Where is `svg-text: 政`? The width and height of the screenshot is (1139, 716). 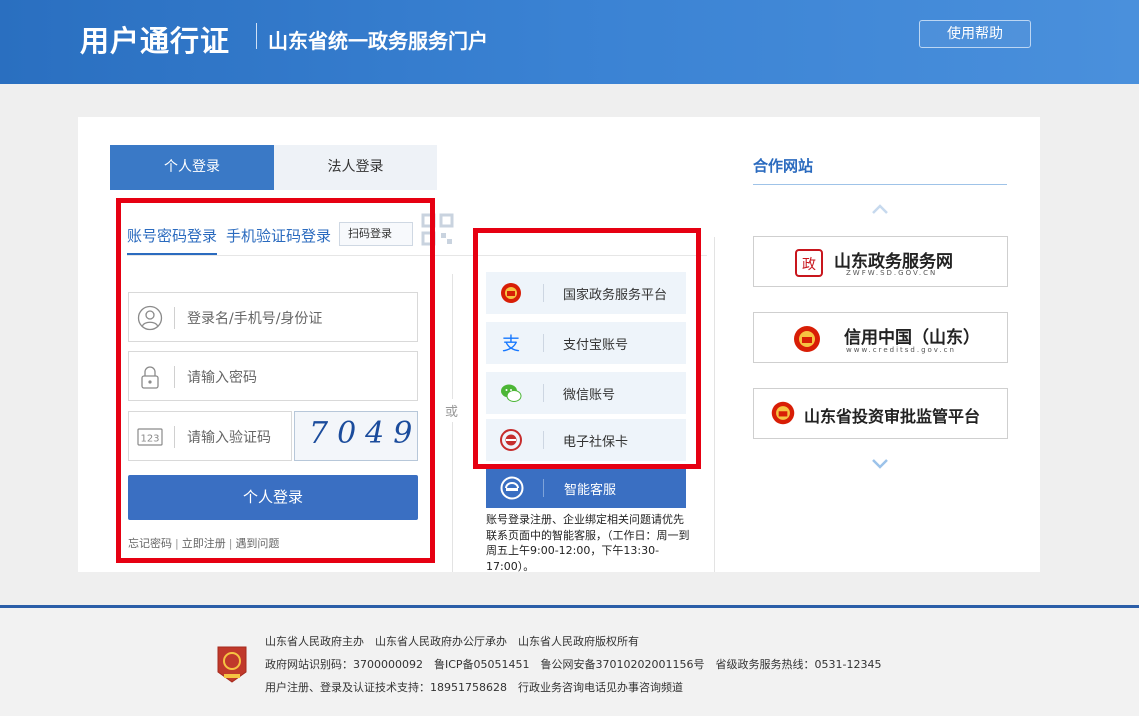
svg-text: 政 is located at coordinates (809, 265).